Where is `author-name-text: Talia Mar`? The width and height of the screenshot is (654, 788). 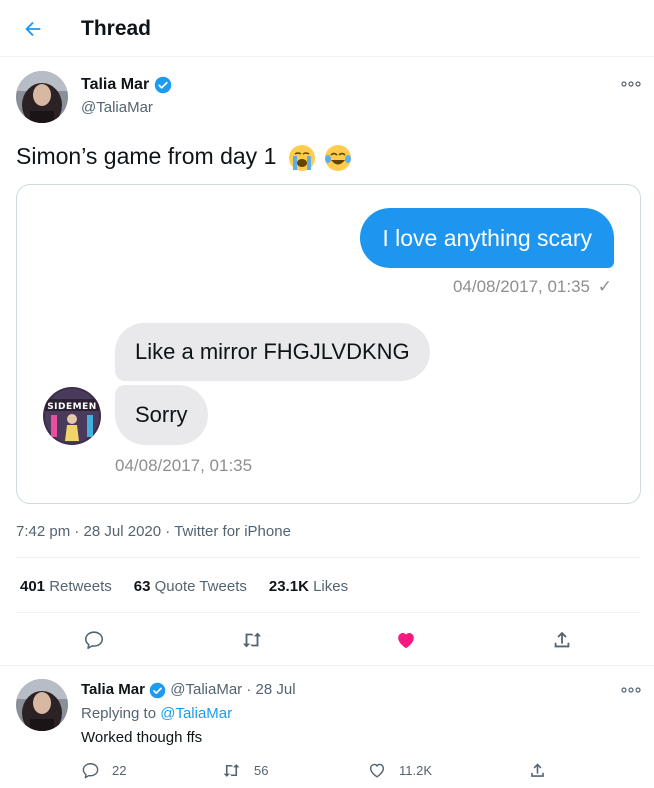
author-name-text: Talia Mar is located at coordinates (115, 85).